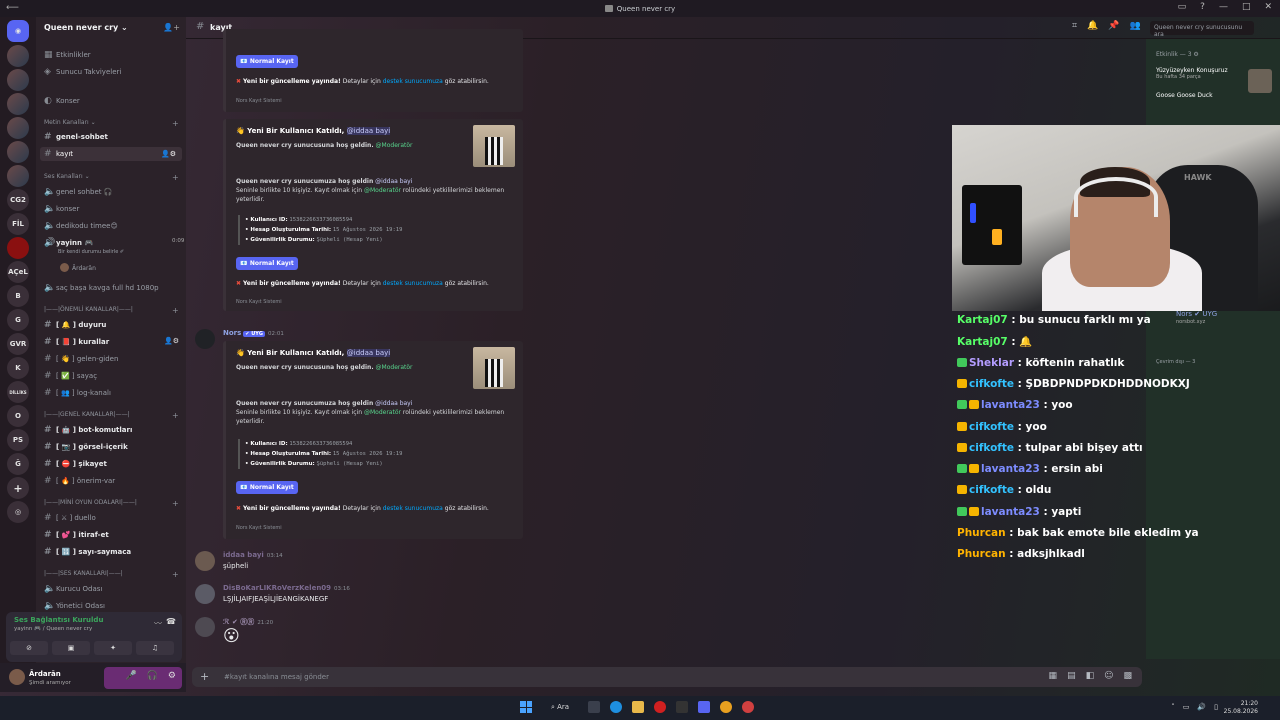  What do you see at coordinates (71, 648) in the screenshot?
I see `screen-share-button: ▣` at bounding box center [71, 648].